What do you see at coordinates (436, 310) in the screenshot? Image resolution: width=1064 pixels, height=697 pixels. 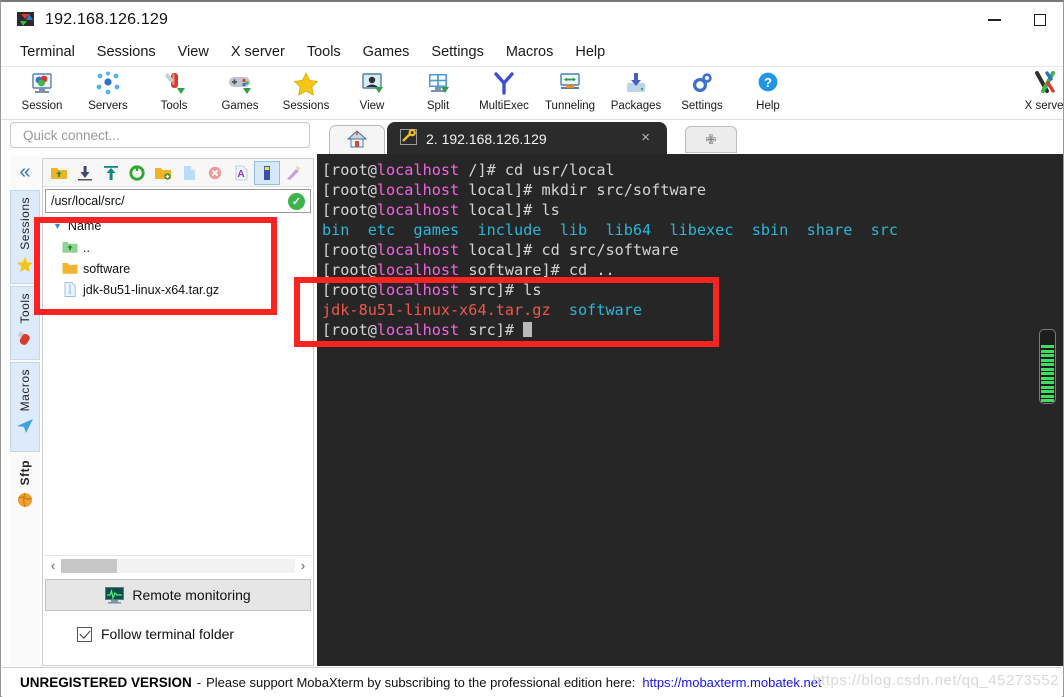 I see `terminal-text: jdk-8u51-linux-x64.tar.gz` at bounding box center [436, 310].